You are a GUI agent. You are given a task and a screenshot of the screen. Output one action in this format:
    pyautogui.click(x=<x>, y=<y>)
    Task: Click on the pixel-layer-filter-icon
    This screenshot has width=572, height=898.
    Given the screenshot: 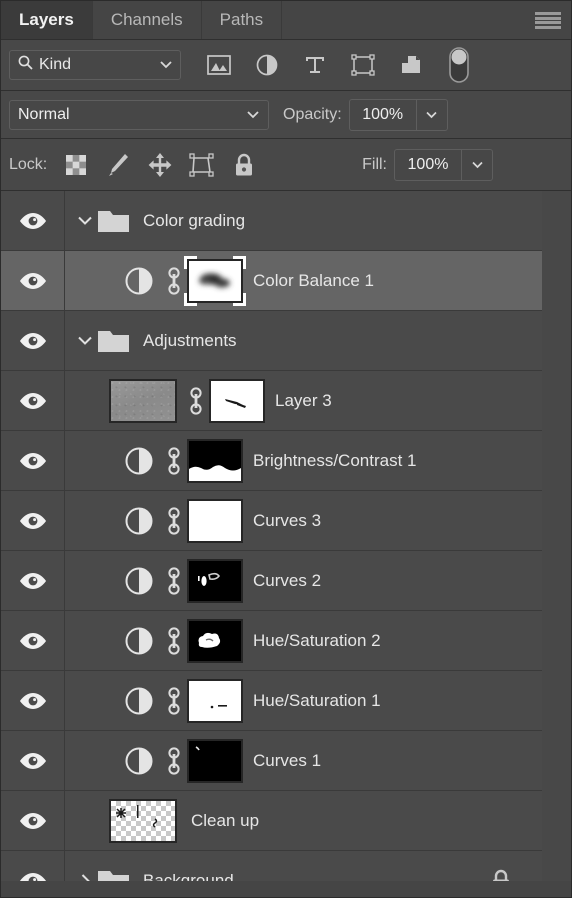 What is the action you would take?
    pyautogui.click(x=219, y=65)
    